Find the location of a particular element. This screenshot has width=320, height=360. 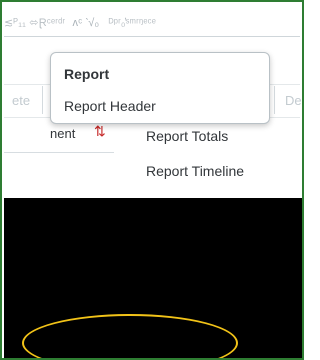

breadcrumb-segment-3: ᴰᵖʳ₀̓ˢᵐʳᵑᵉᶜᵉ is located at coordinates (132, 23).